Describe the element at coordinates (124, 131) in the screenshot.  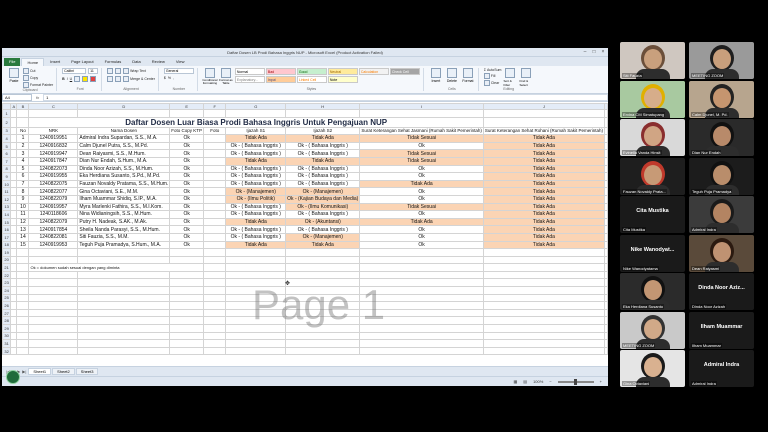
I see `header-nama: Nama Dosen` at that location.